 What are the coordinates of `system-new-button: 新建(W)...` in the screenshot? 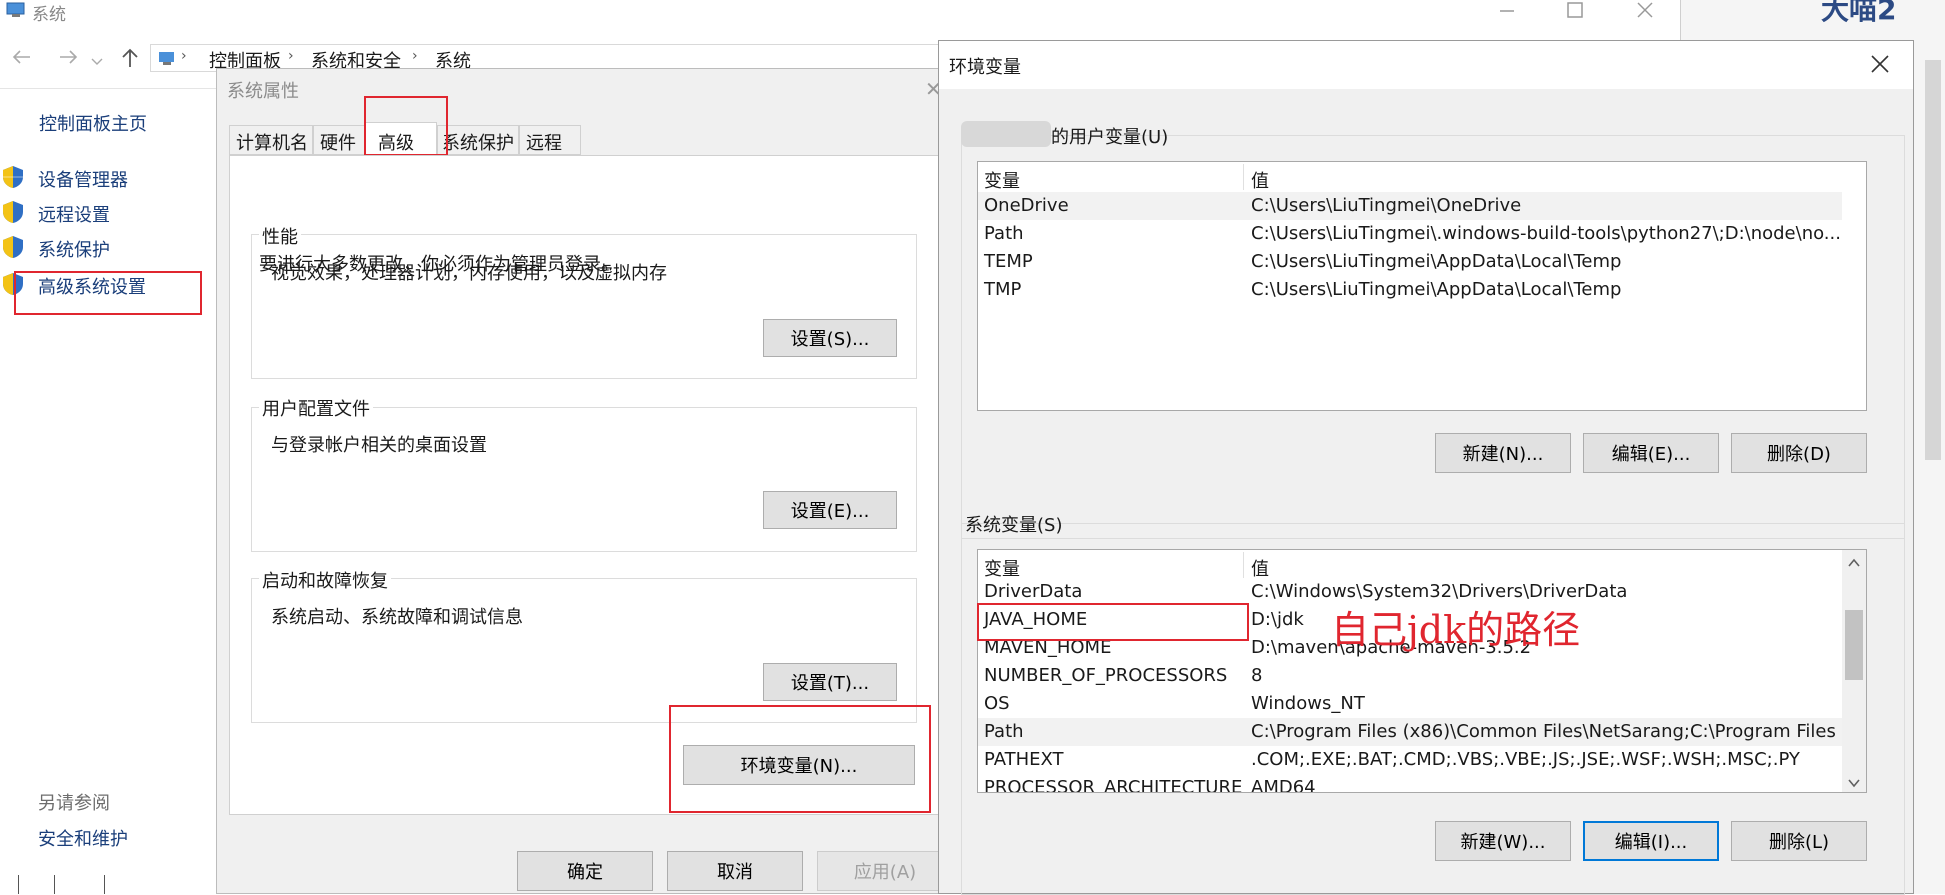 It's located at (1503, 841).